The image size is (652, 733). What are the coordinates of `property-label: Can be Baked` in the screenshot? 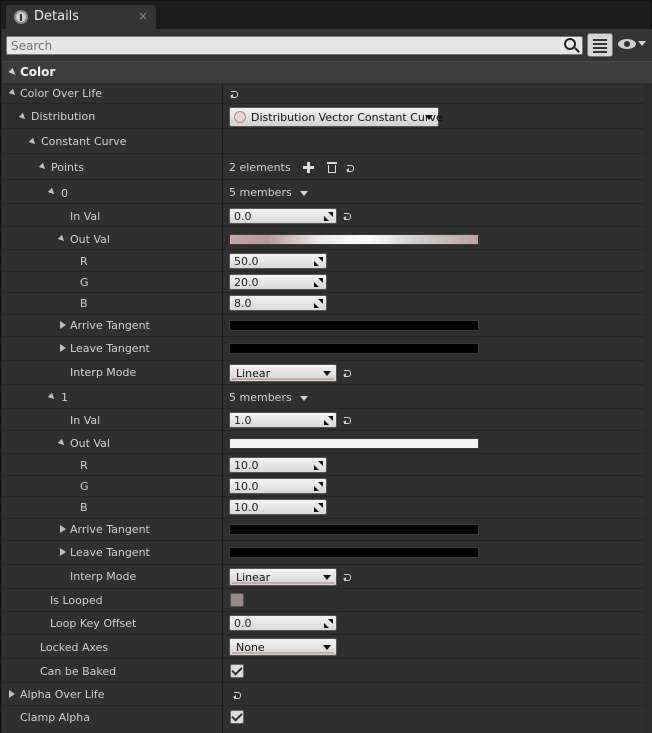 It's located at (78, 671).